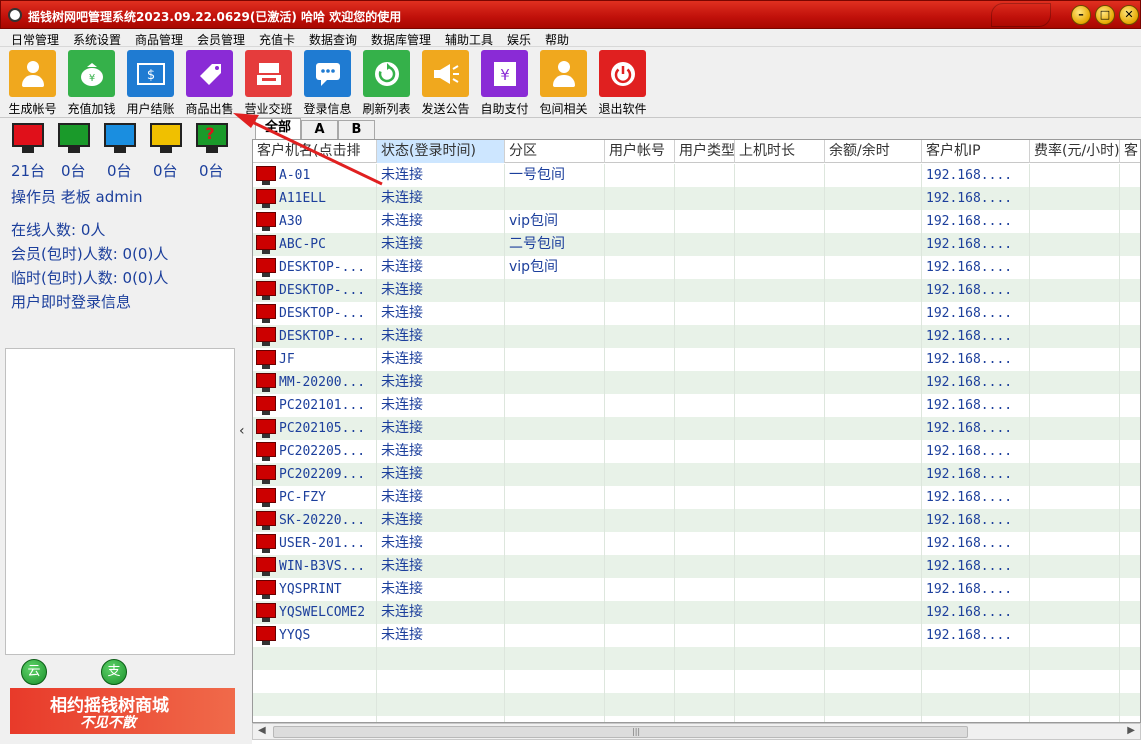  What do you see at coordinates (221, 39) in the screenshot?
I see `menu-item-members: 会员管理` at bounding box center [221, 39].